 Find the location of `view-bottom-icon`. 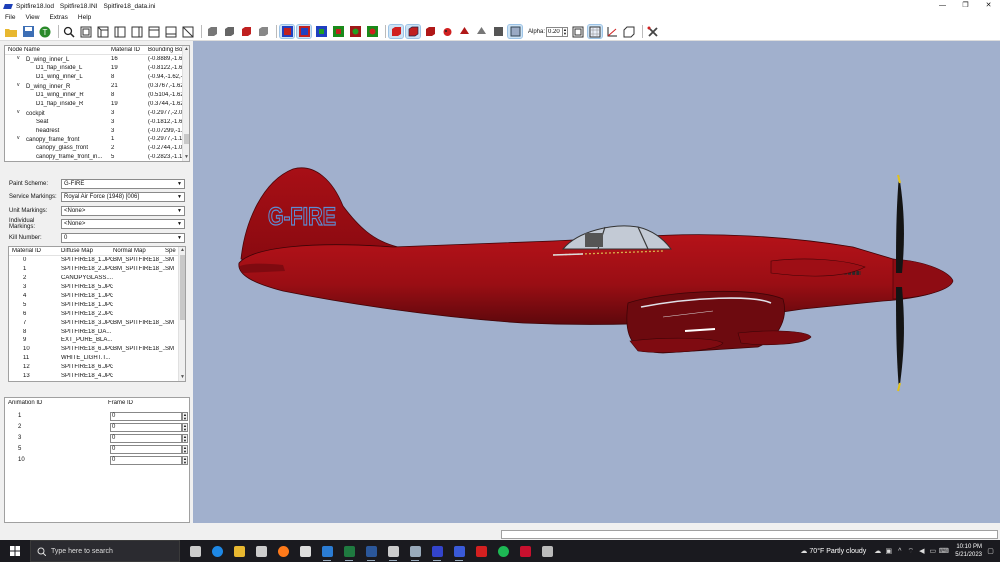

view-bottom-icon is located at coordinates (171, 31).